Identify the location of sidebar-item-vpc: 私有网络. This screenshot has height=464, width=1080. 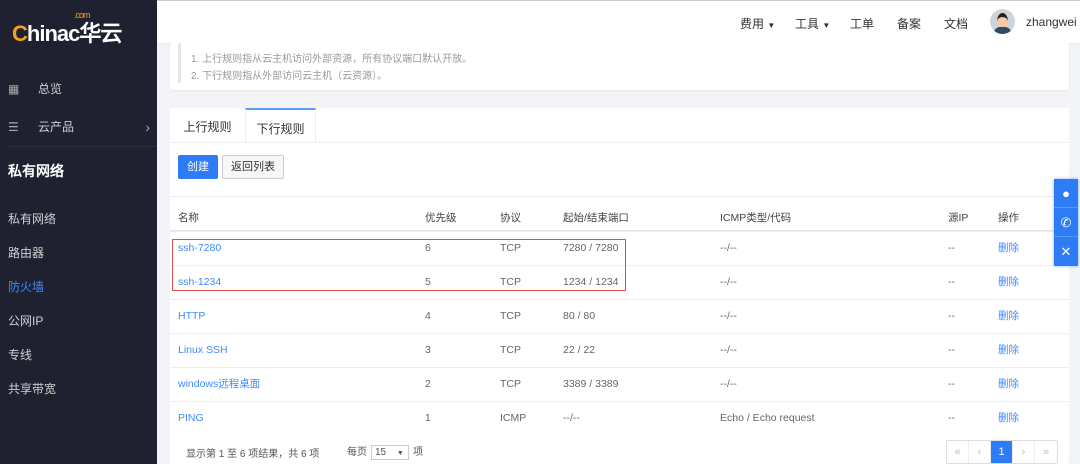
(32, 218).